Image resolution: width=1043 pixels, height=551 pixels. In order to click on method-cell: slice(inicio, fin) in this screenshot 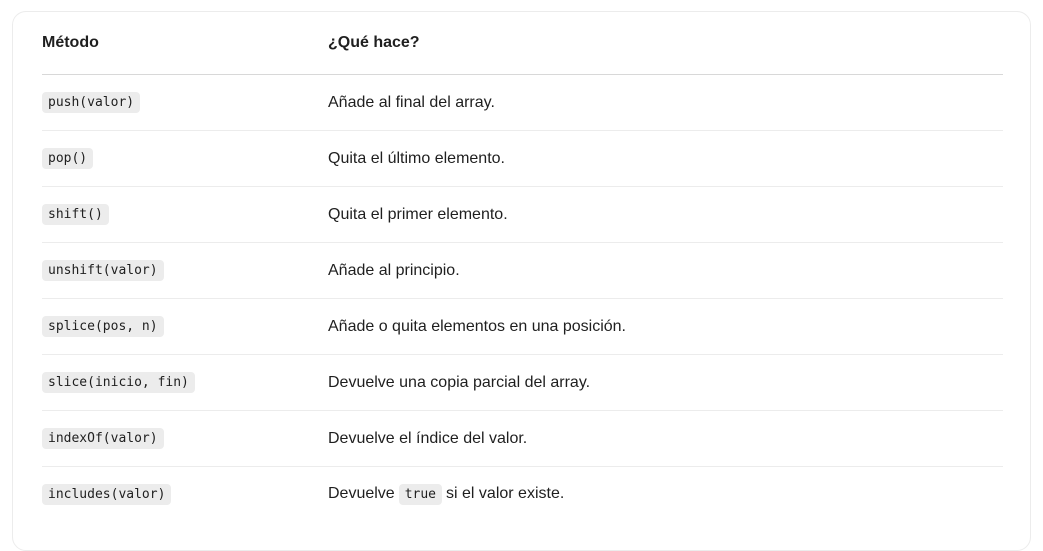, I will do `click(185, 382)`.